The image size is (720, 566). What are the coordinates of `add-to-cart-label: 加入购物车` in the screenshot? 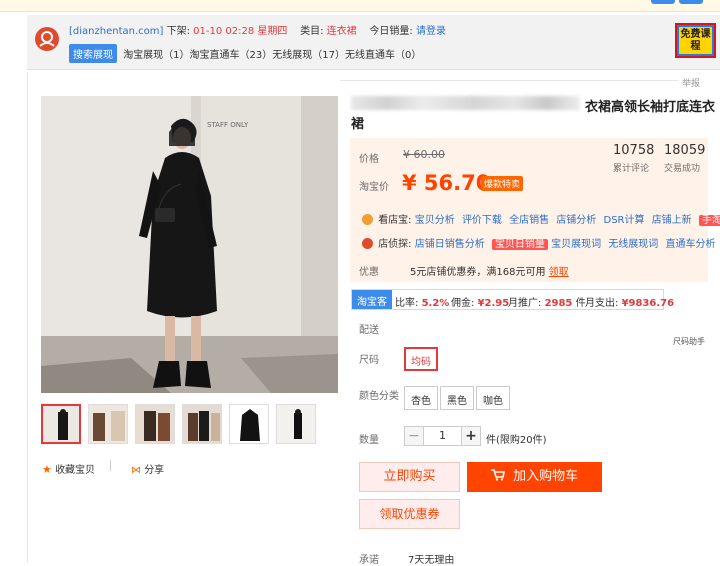 It's located at (546, 476).